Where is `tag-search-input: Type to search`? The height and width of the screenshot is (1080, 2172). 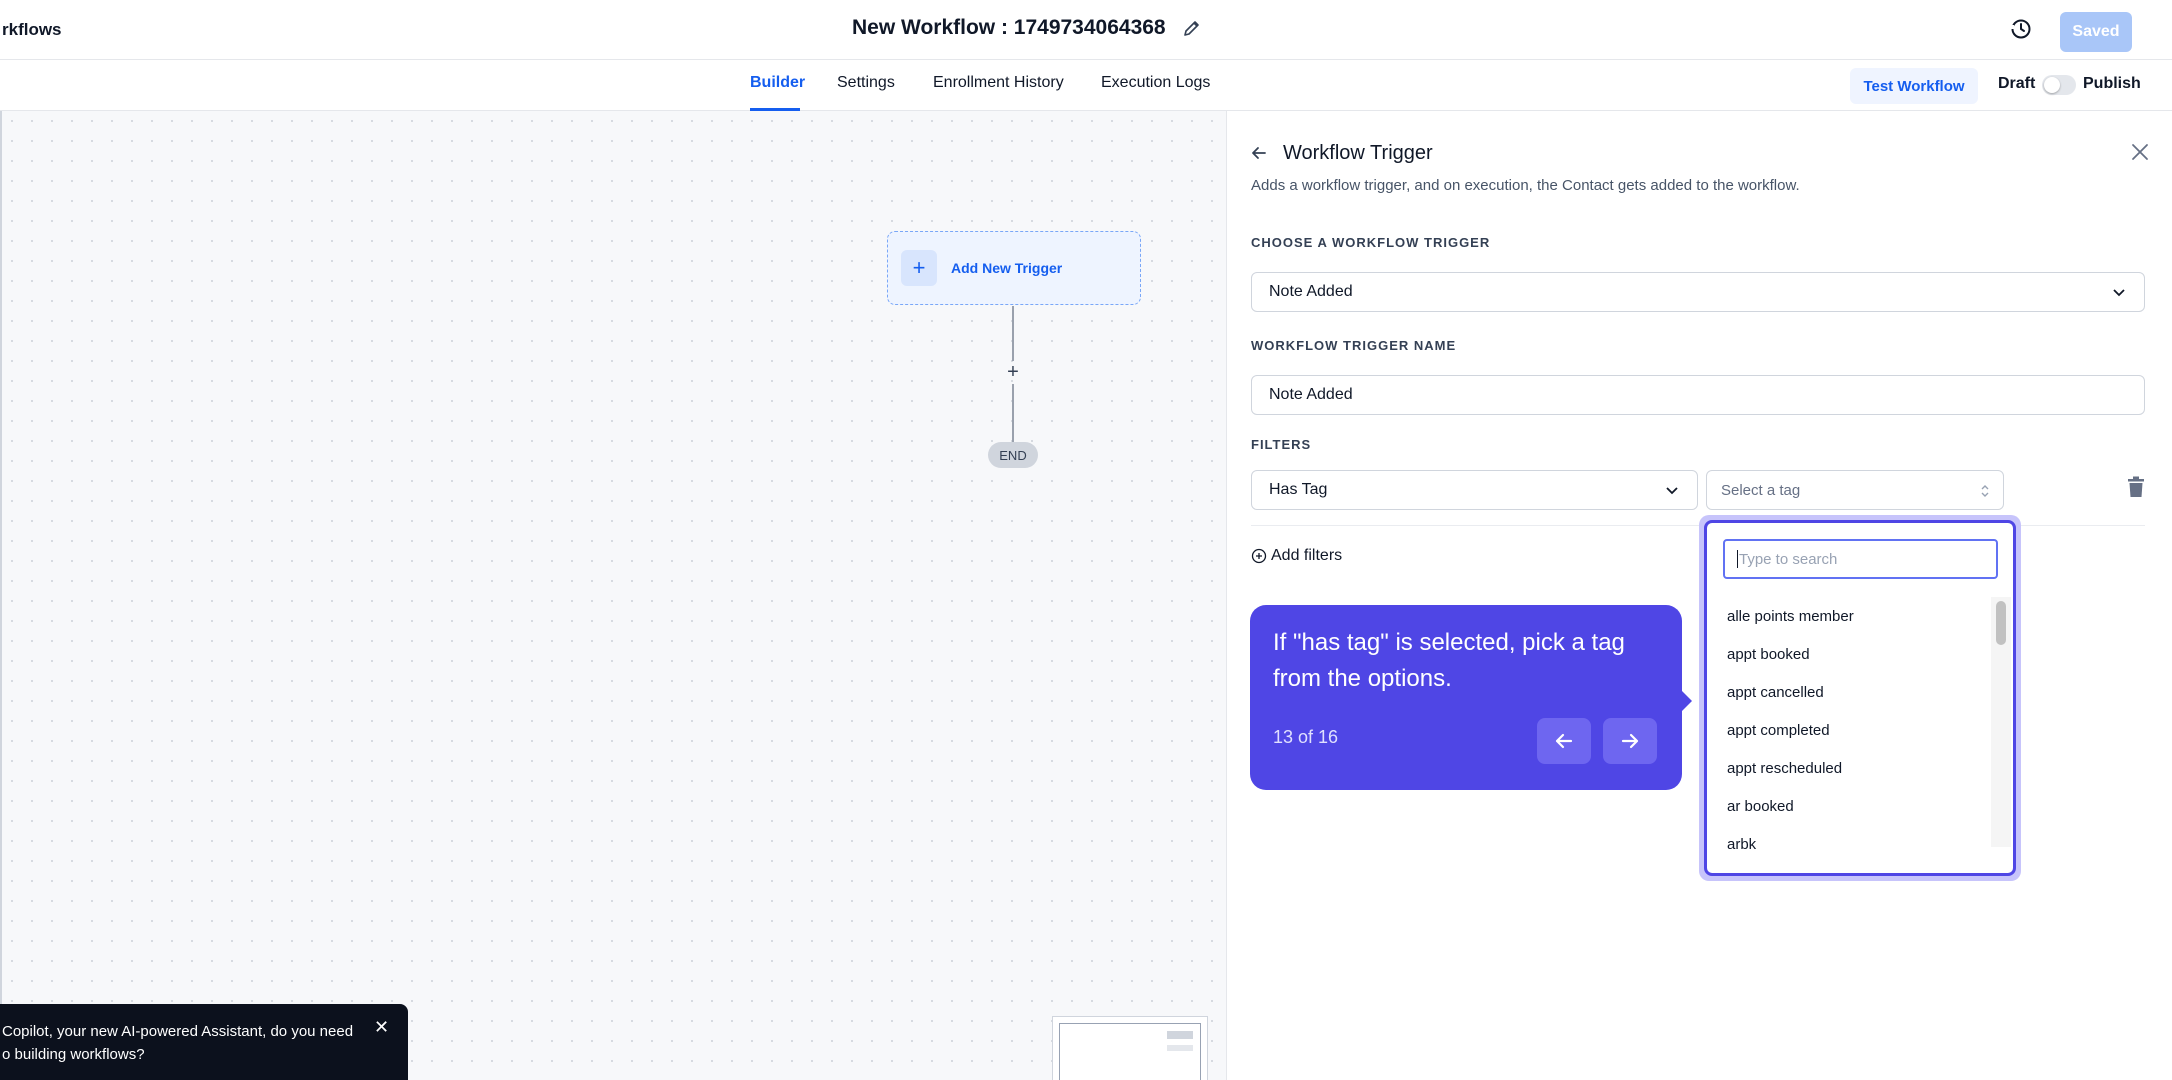
tag-search-input: Type to search is located at coordinates (1860, 559).